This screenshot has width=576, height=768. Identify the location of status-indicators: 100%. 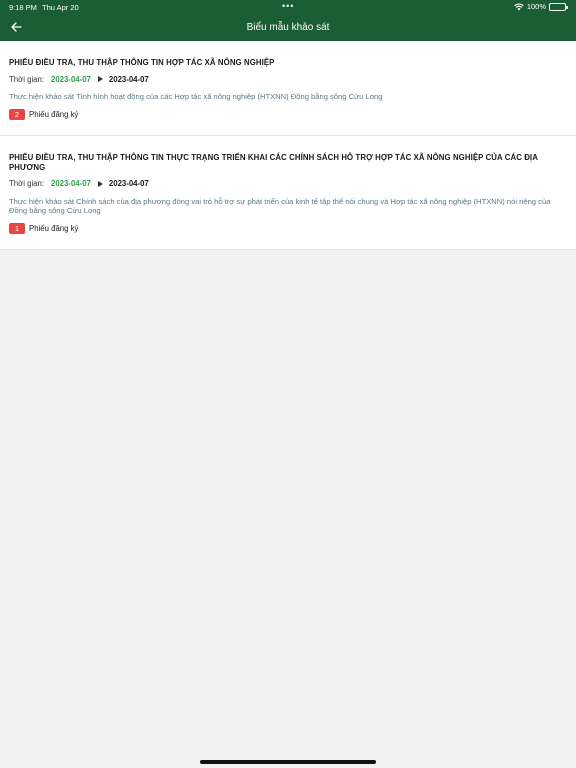
(541, 6).